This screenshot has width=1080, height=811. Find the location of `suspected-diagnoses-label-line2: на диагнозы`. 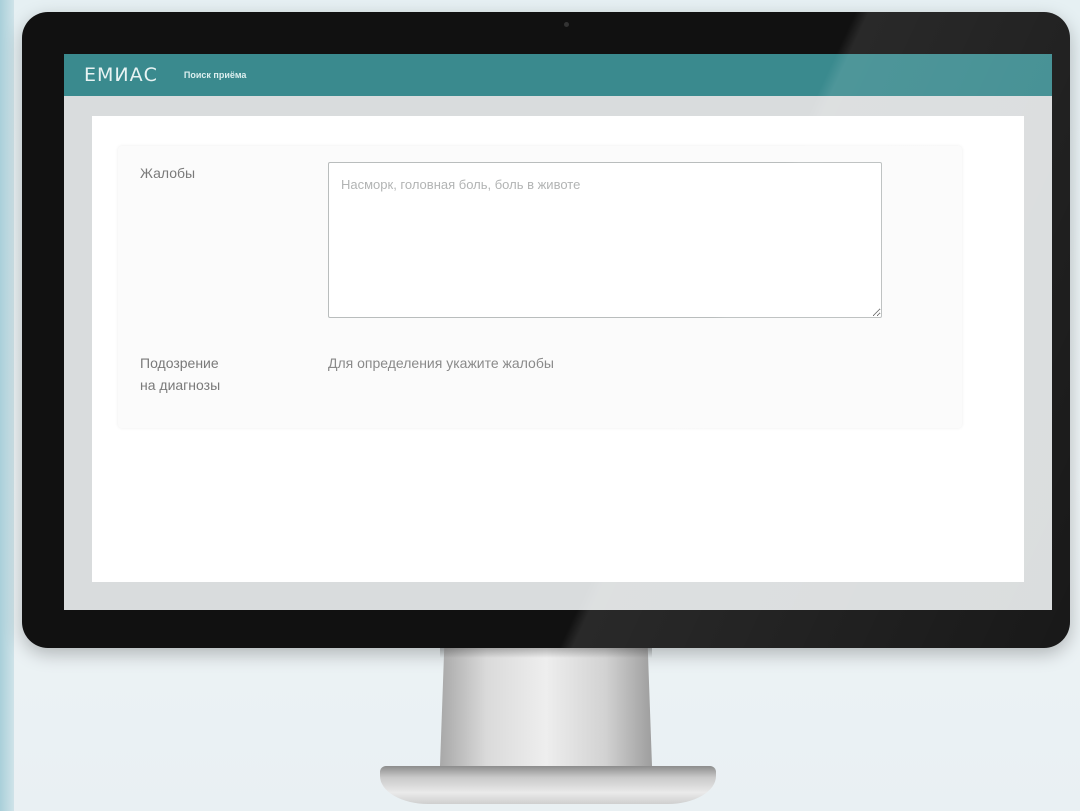

suspected-diagnoses-label-line2: на диагнозы is located at coordinates (180, 385).